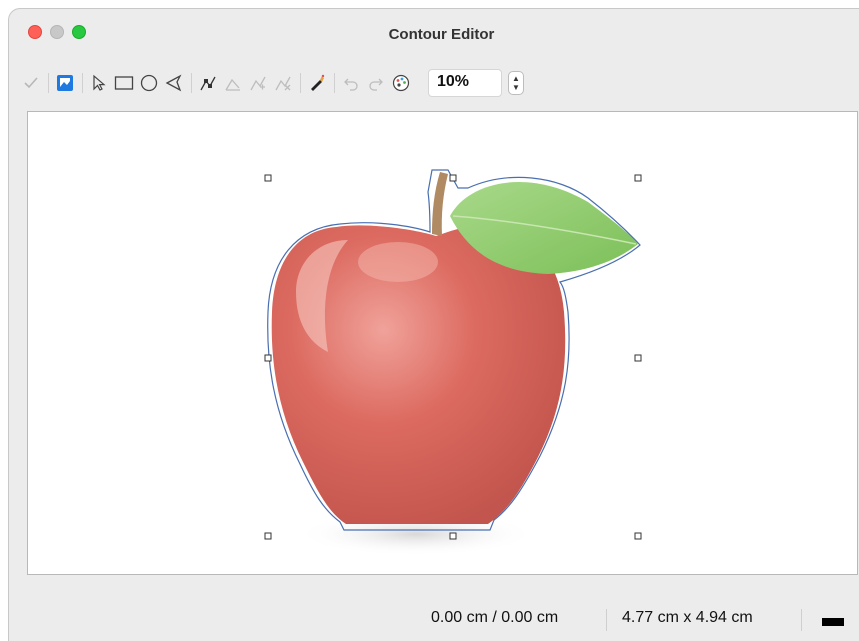  Describe the element at coordinates (638, 536) in the screenshot. I see `resize-handle-bottom-right` at that location.